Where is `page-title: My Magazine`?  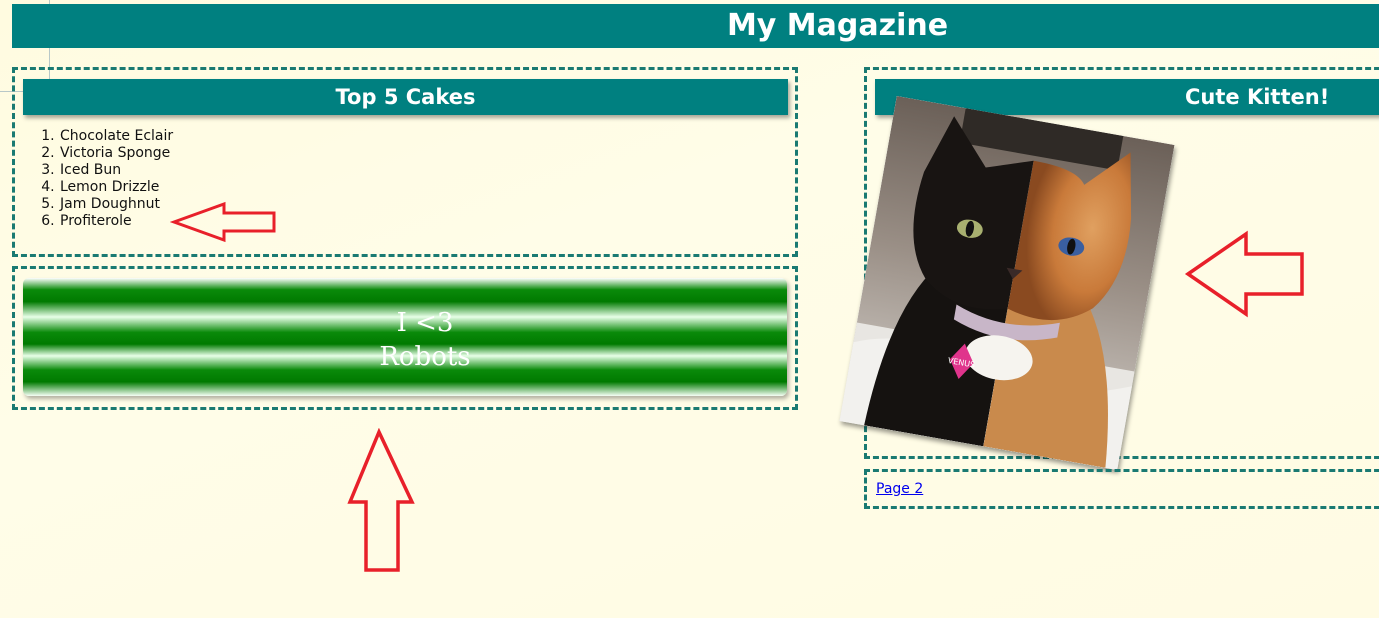 page-title: My Magazine is located at coordinates (837, 25).